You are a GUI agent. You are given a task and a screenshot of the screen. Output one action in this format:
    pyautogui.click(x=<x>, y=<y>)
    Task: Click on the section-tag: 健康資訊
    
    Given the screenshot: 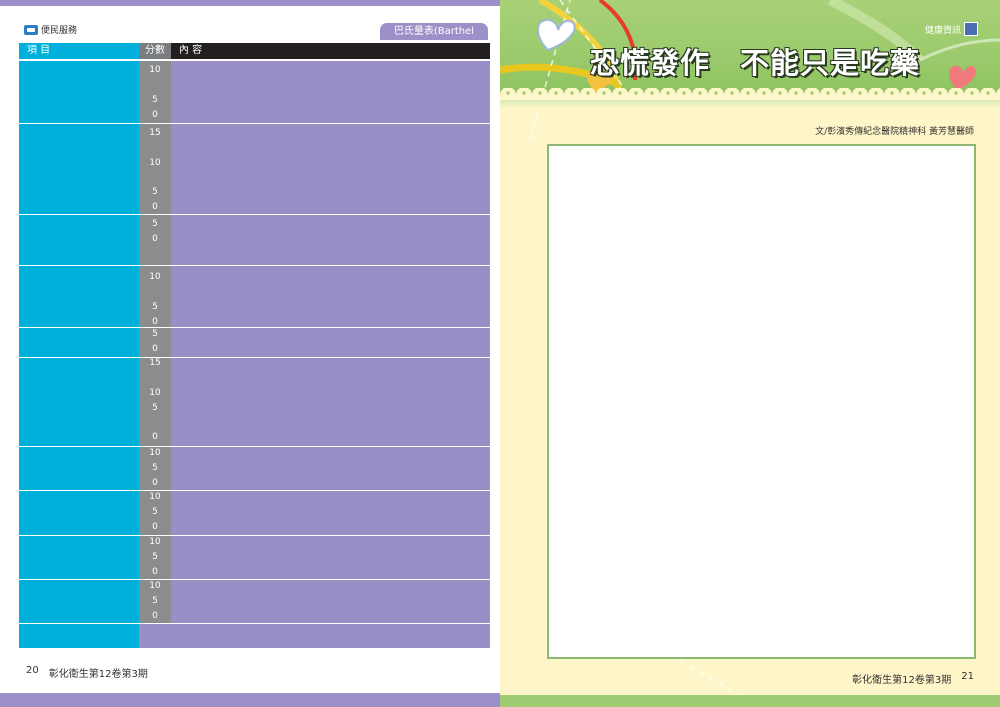 What is the action you would take?
    pyautogui.click(x=951, y=29)
    